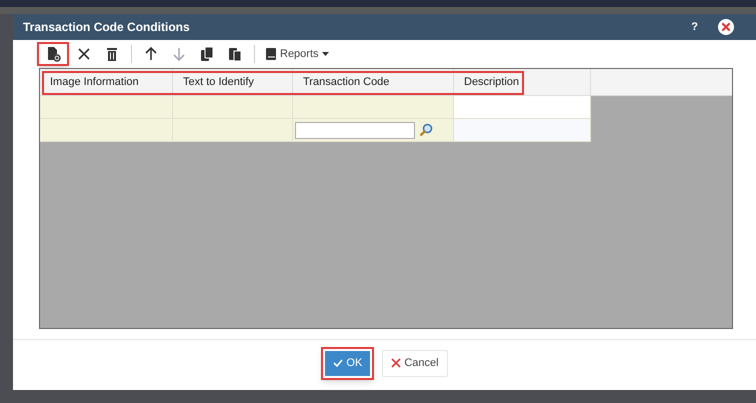 The width and height of the screenshot is (756, 403). I want to click on window-title: Transaction Code Conditions, so click(107, 27).